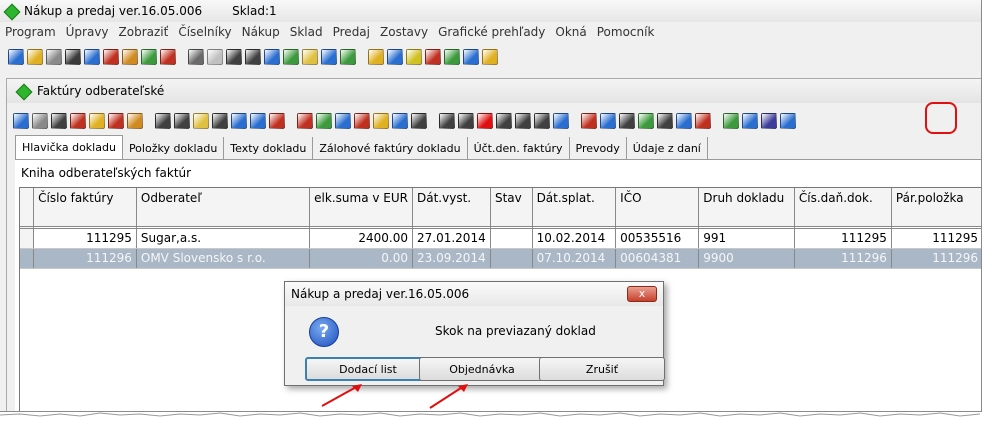 The width and height of the screenshot is (992, 427). What do you see at coordinates (746, 238) in the screenshot?
I see `cell-druh-dokladu: 991` at bounding box center [746, 238].